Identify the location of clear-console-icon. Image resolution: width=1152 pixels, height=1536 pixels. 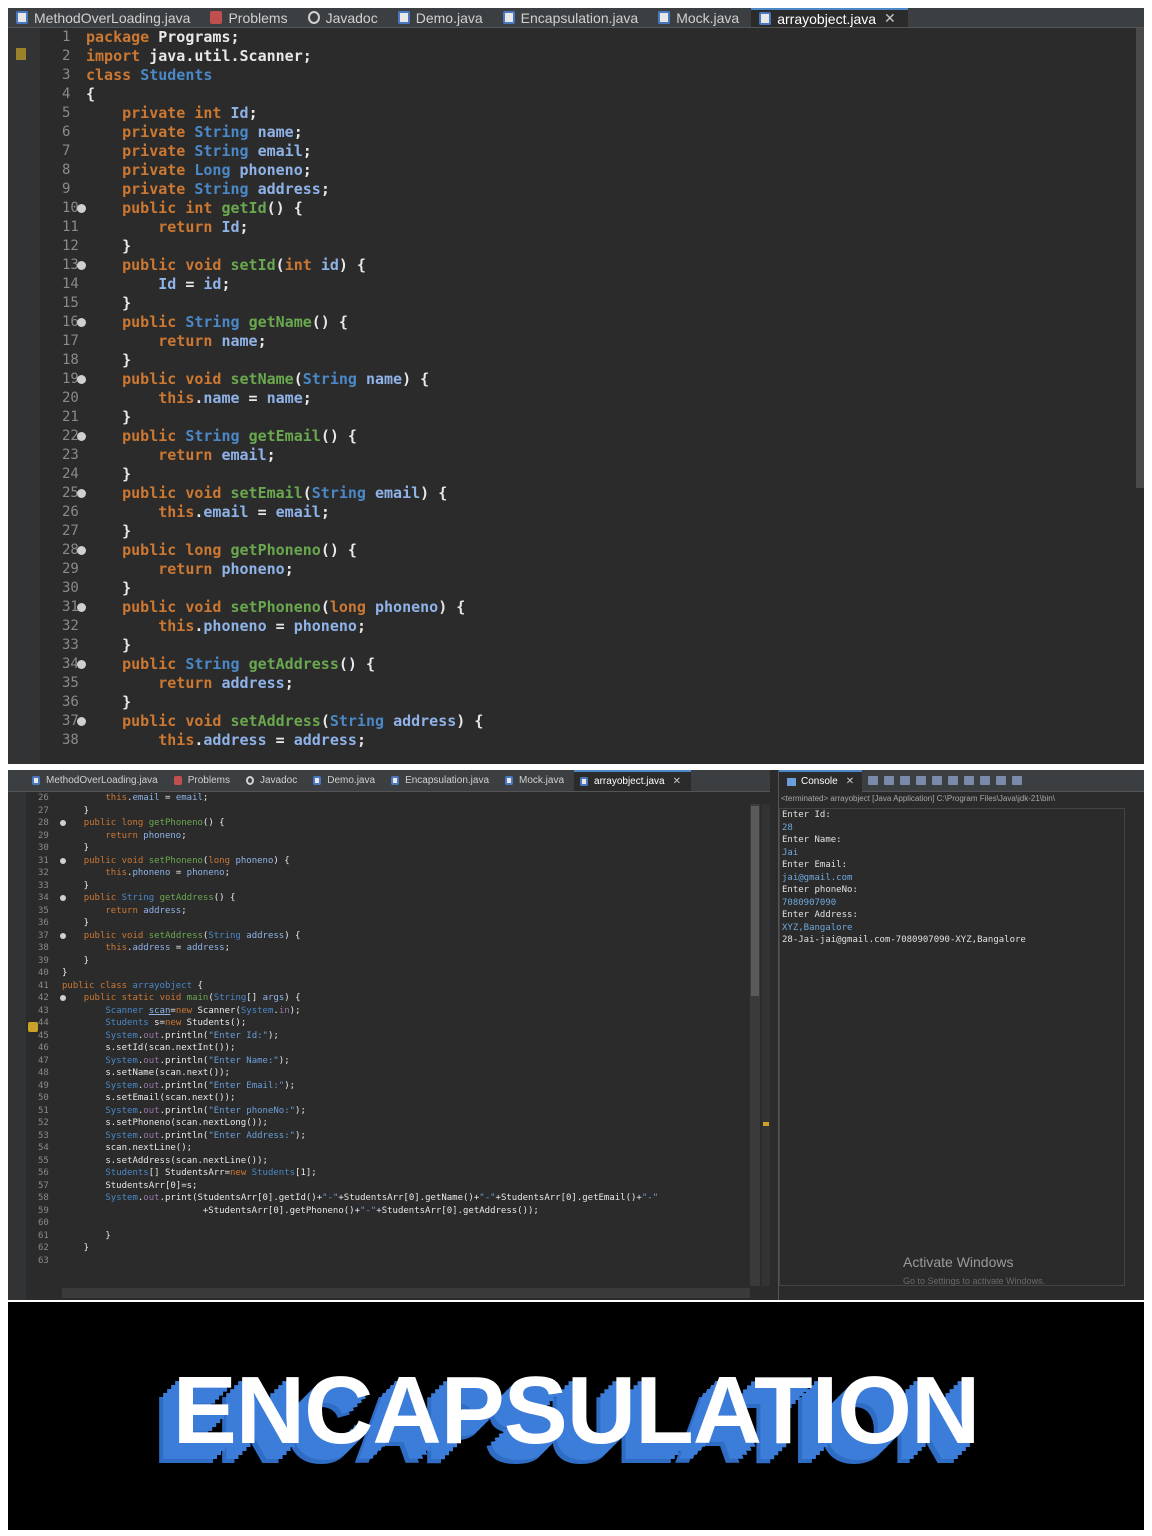
(921, 780).